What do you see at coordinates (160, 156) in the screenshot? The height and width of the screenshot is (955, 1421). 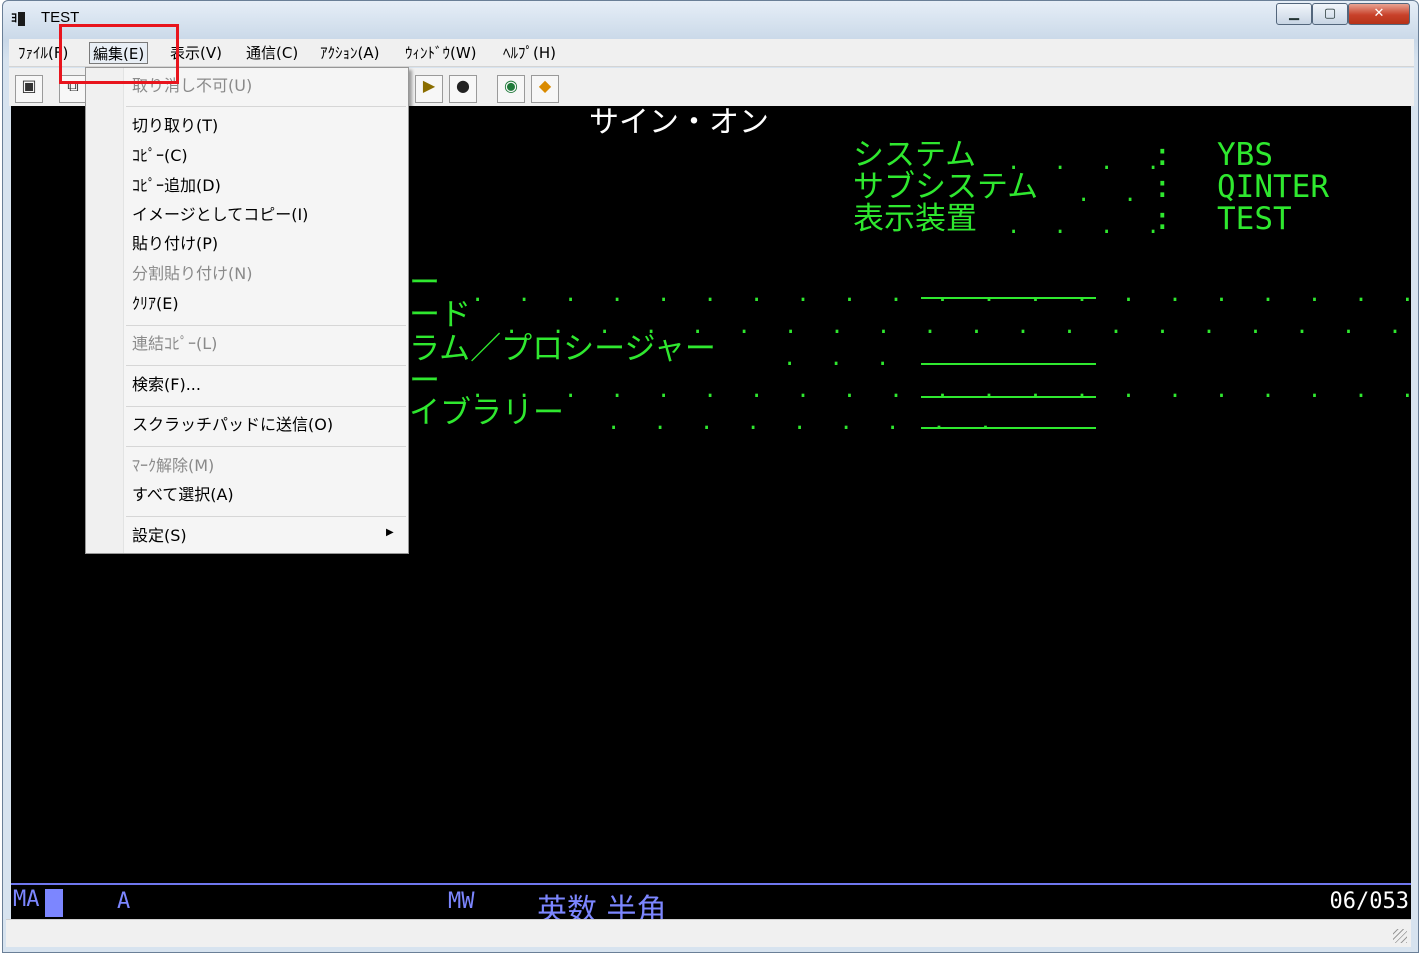 I see `menu-item-copy: ｺﾋﾟｰ(C)` at bounding box center [160, 156].